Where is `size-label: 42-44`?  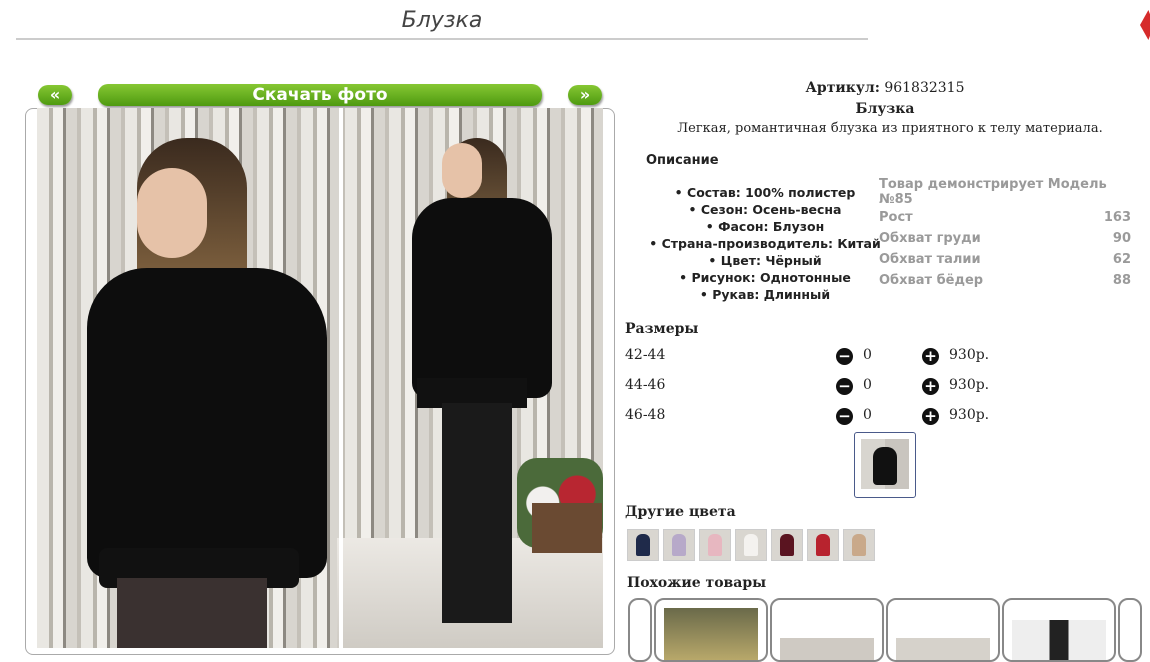 size-label: 42-44 is located at coordinates (645, 355).